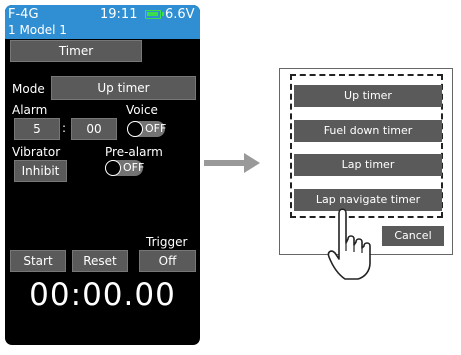 The image size is (461, 355). I want to click on vibrator-select: Inhibit, so click(40, 171).